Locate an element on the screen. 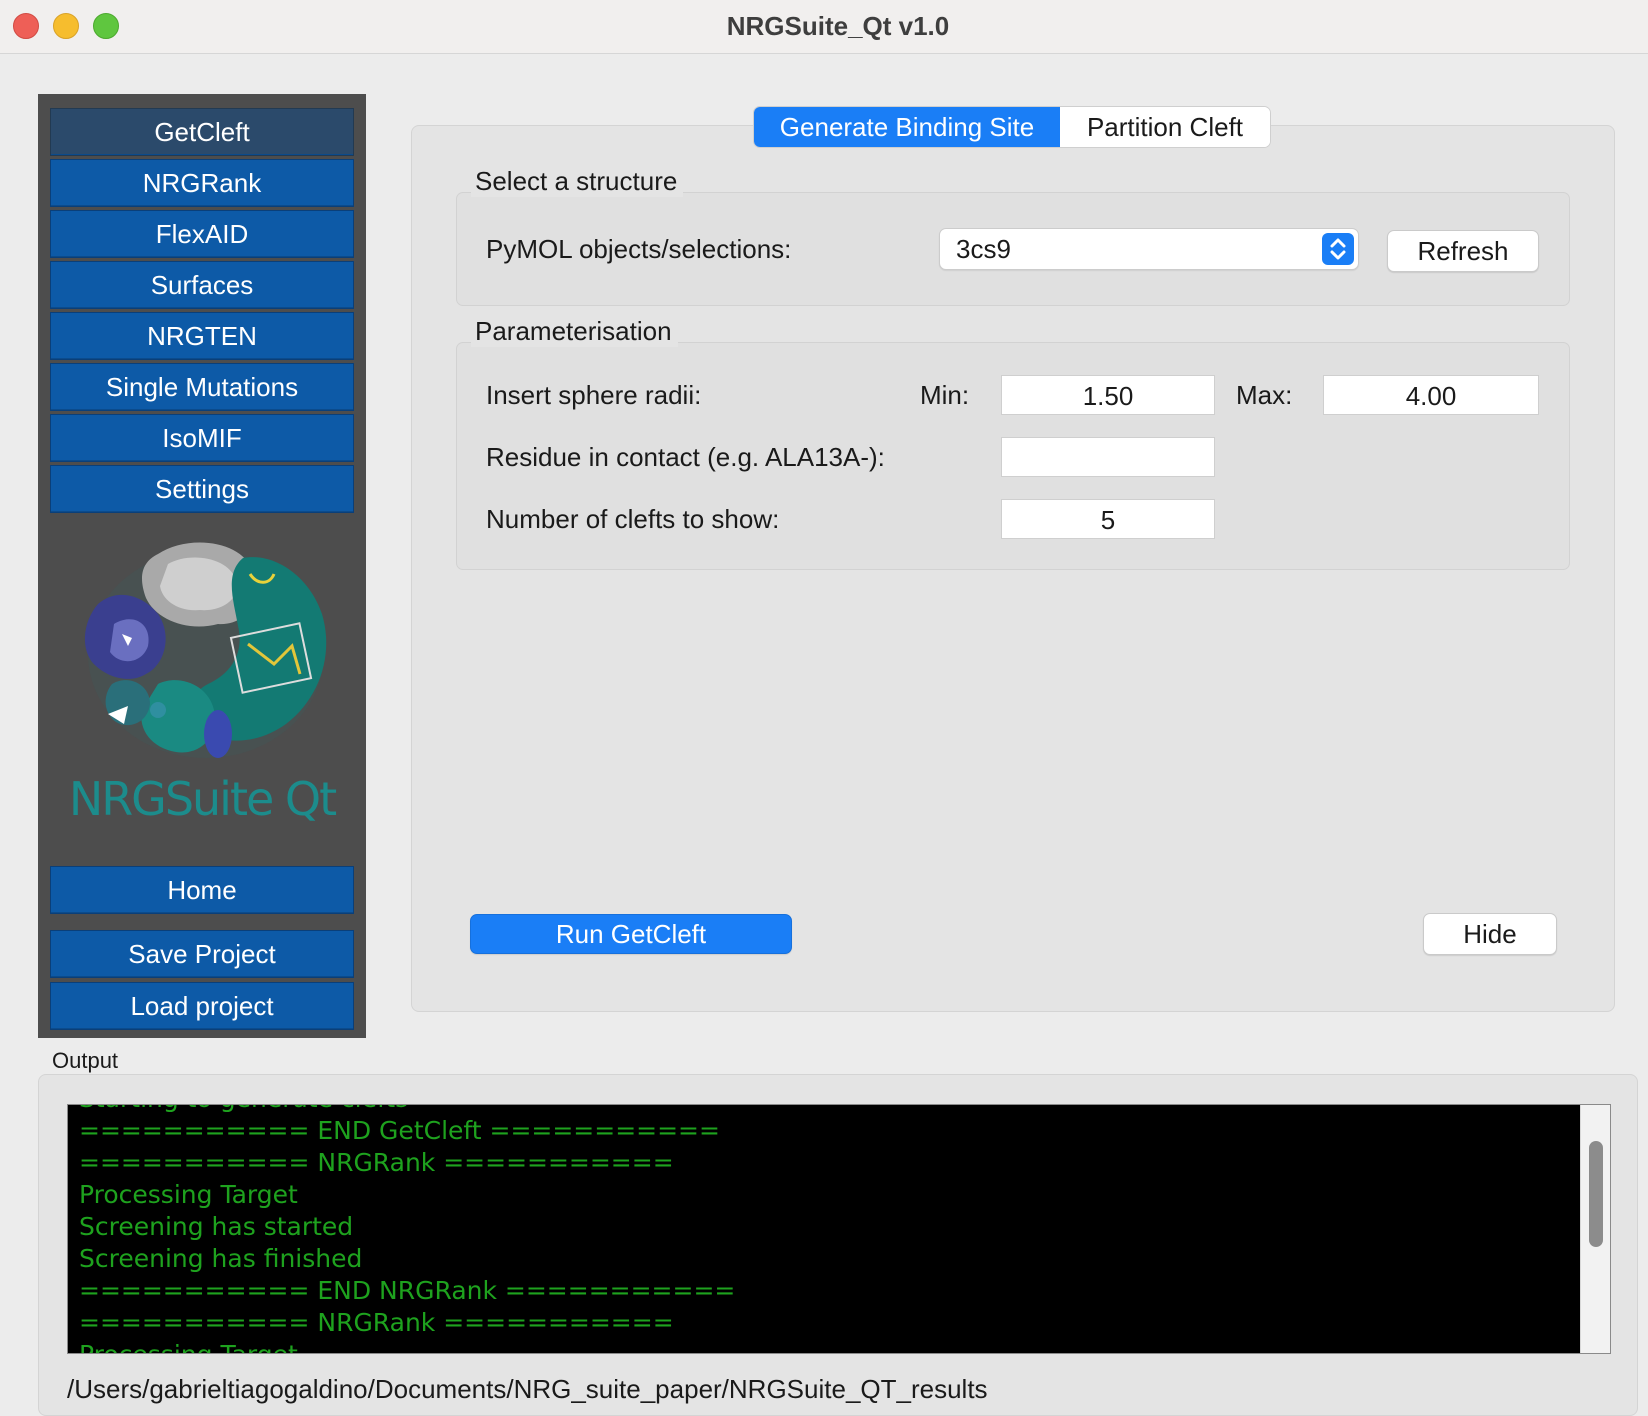 The height and width of the screenshot is (1416, 1648). sidebar-item-nrgrank: NRGRank is located at coordinates (202, 183).